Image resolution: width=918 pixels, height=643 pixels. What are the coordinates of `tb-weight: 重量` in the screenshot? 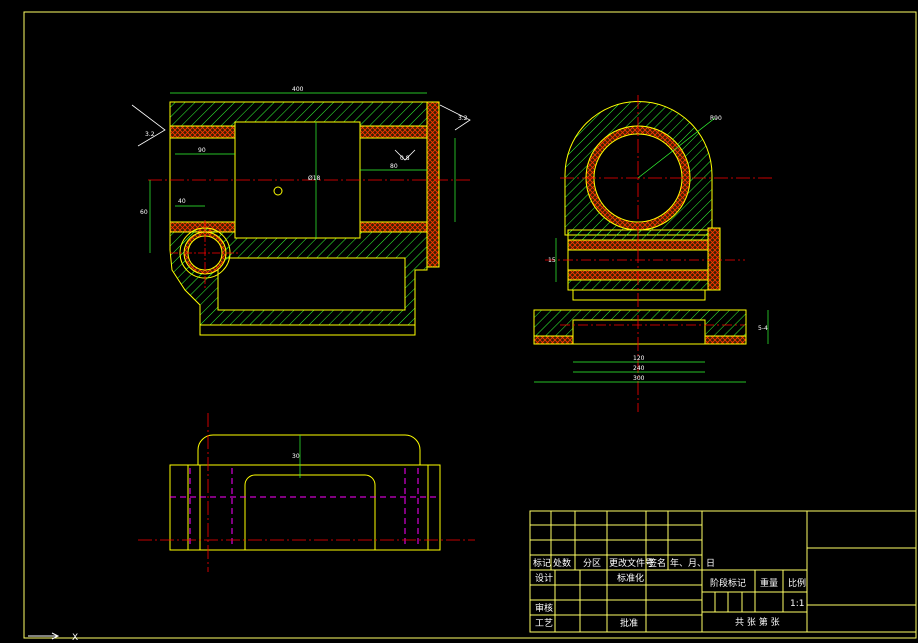 It's located at (769, 583).